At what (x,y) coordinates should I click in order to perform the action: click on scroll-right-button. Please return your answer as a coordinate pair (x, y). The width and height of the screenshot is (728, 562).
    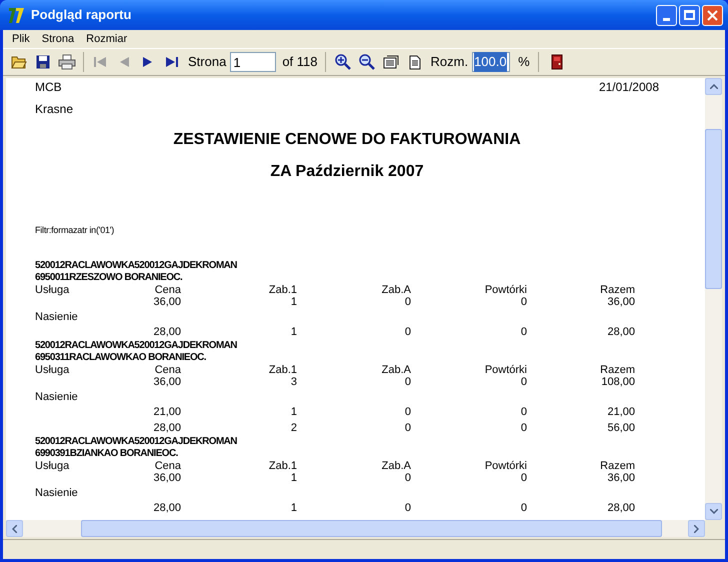
    Looking at the image, I should click on (696, 528).